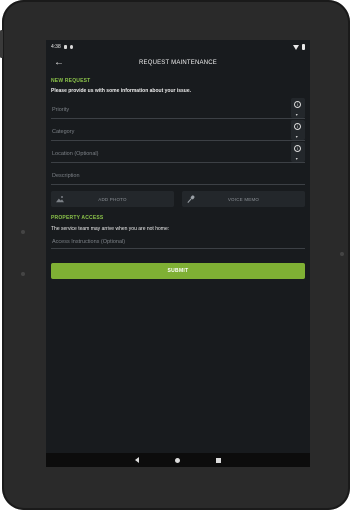  I want to click on category-info-button: i ▼, so click(298, 130).